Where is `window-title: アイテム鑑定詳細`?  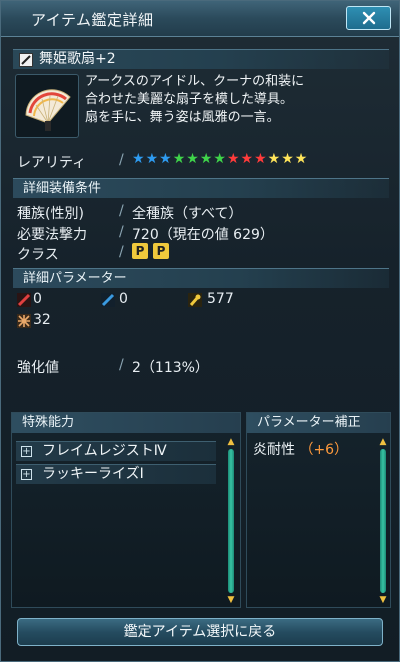
window-title: アイテム鑑定詳細 is located at coordinates (92, 20).